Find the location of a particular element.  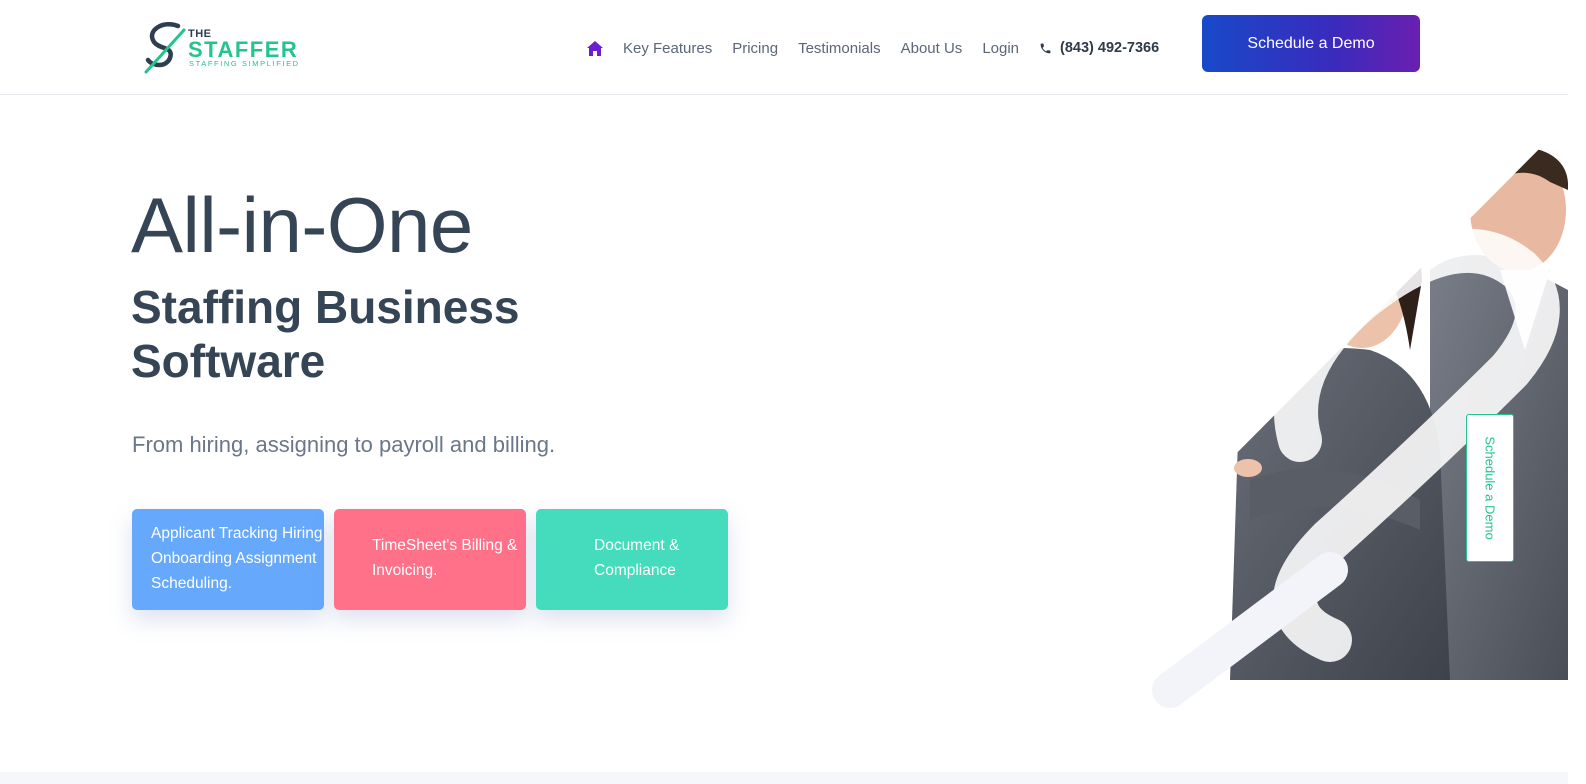

nav-testimonials: Testimonials is located at coordinates (839, 48).